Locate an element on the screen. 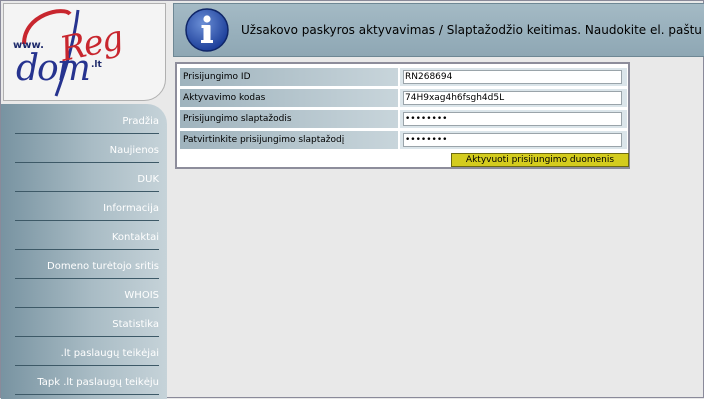 This screenshot has height=399, width=704. activation-code-label: Aktyvavimo kodas is located at coordinates (289, 98).